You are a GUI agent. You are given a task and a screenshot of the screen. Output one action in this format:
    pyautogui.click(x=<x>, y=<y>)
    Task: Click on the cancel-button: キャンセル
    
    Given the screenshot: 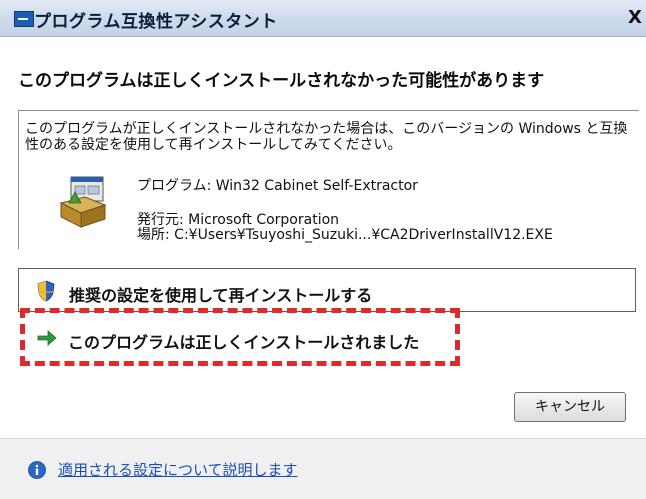 What is the action you would take?
    pyautogui.click(x=570, y=407)
    